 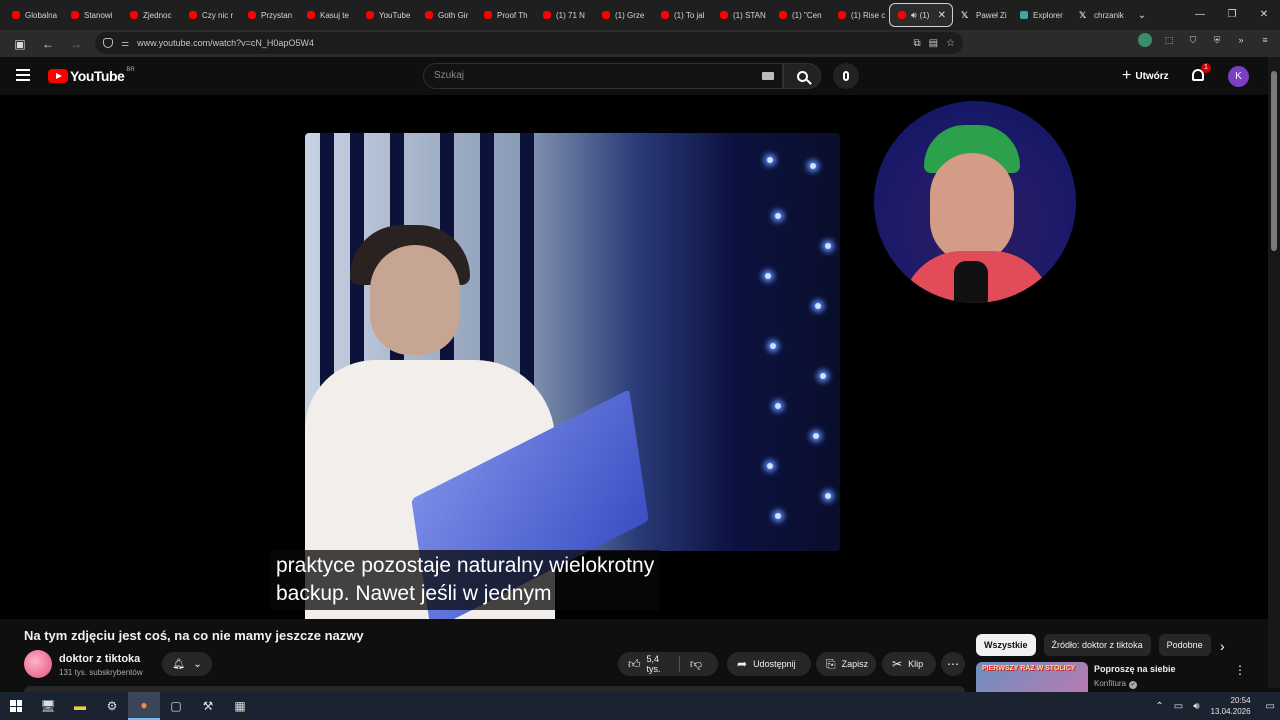 I want to click on subscription-notifications-button: 🔔︎ ⌄, so click(x=187, y=664).